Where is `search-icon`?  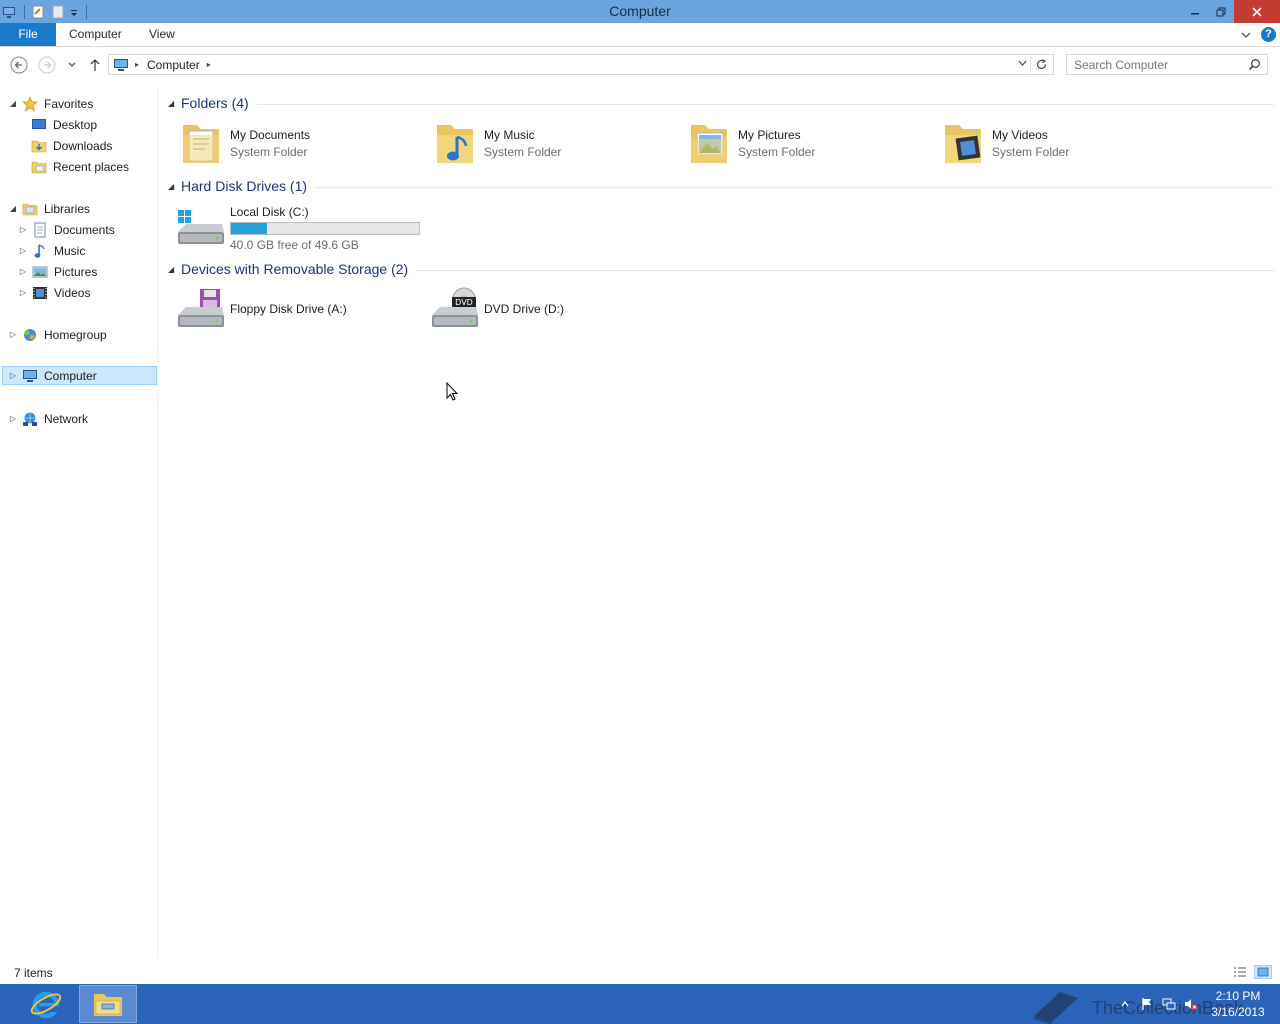 search-icon is located at coordinates (1254, 64).